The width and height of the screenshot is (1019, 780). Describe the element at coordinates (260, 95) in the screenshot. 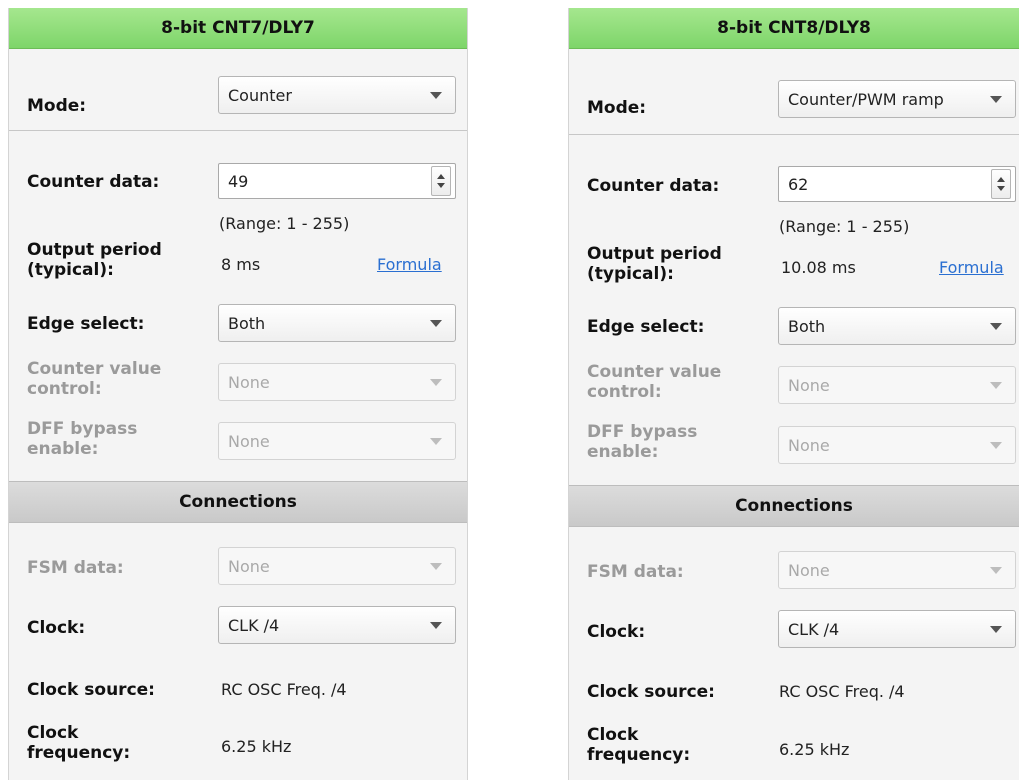

I see `mode-value: Counter` at that location.